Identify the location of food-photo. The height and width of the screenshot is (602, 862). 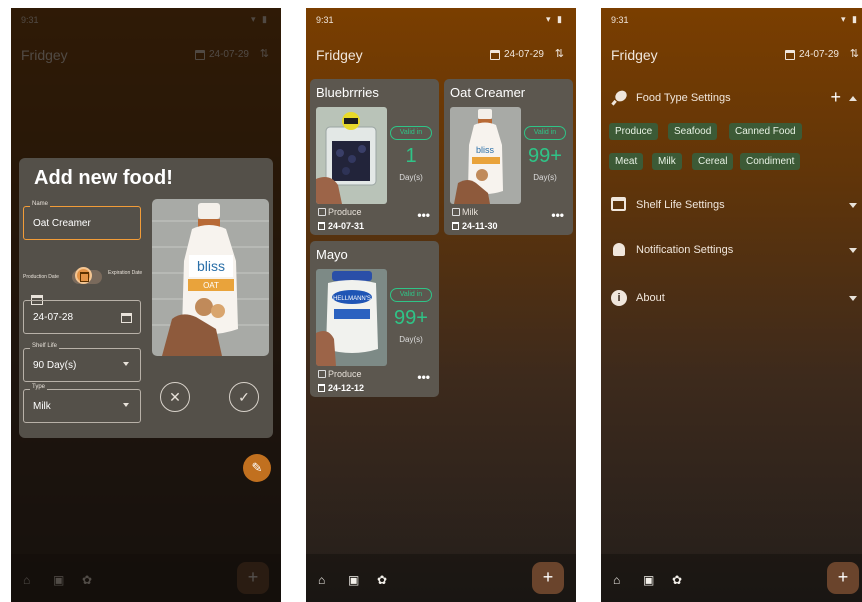
(351, 155).